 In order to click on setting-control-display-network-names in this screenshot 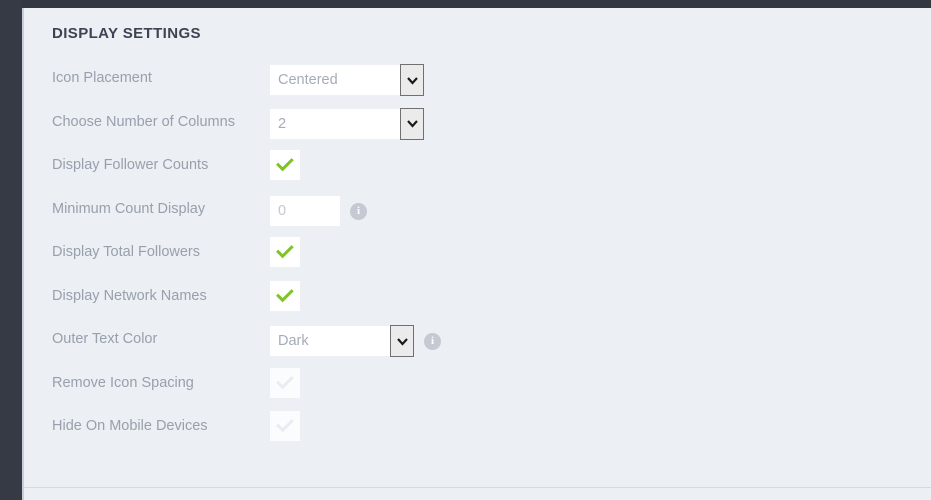, I will do `click(285, 294)`.